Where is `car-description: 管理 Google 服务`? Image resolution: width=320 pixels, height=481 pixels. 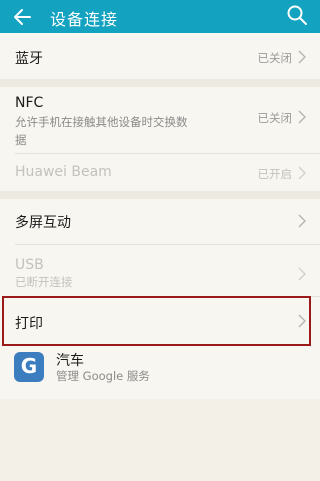 car-description: 管理 Google 服务 is located at coordinates (103, 376).